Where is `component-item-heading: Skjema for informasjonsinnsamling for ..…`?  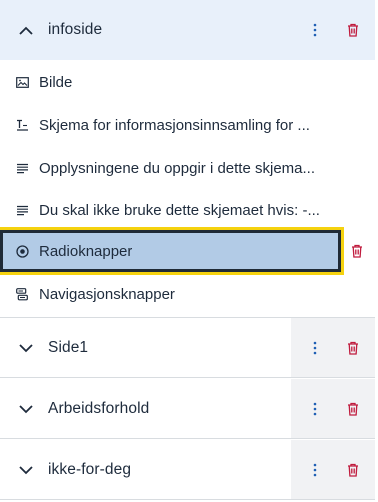
component-item-heading: Skjema for informasjonsinnsamling for ..… is located at coordinates (172, 125).